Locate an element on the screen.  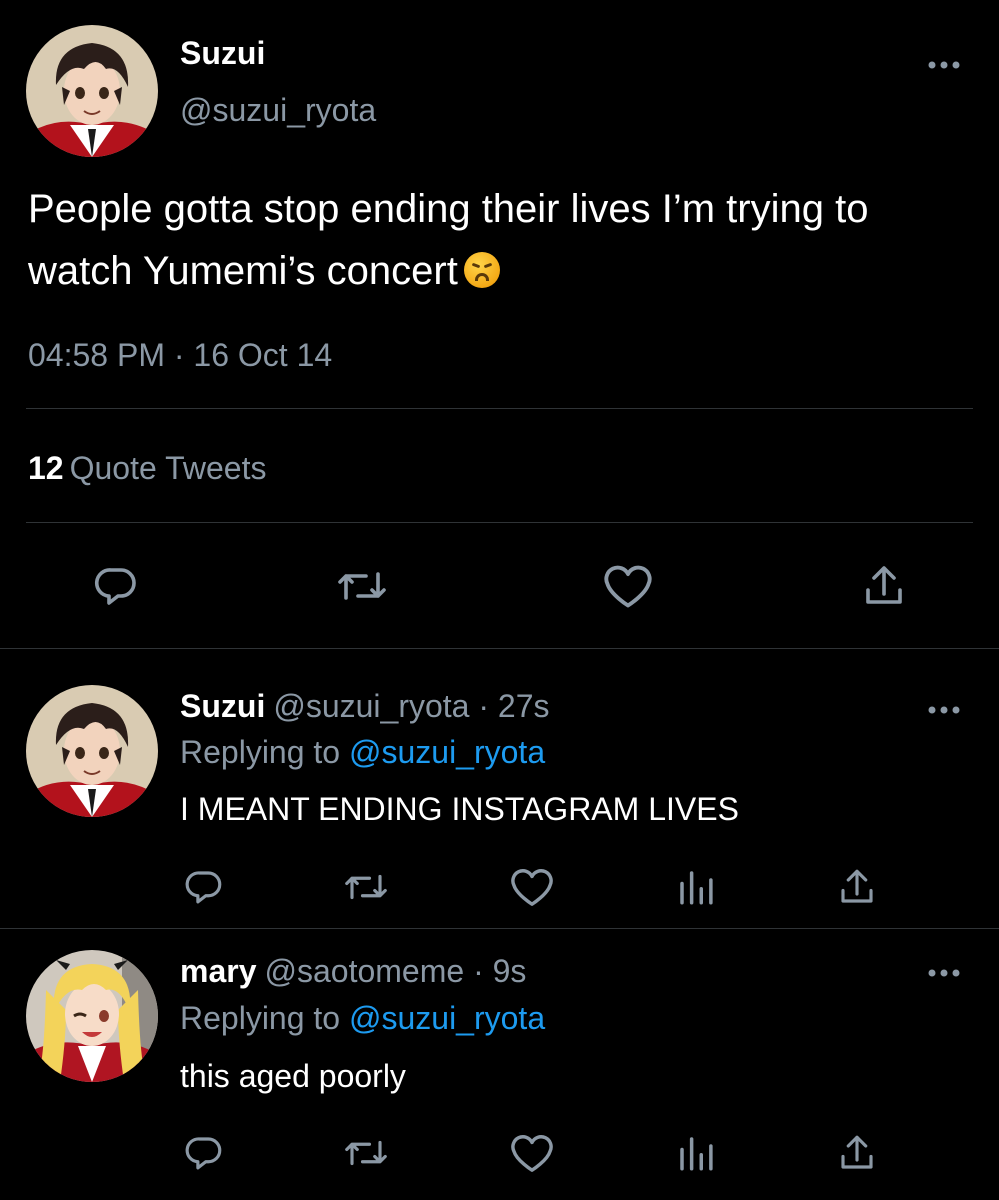
tweet-timestamp: 04:58 PM · 16 Oct 14 is located at coordinates (180, 355).